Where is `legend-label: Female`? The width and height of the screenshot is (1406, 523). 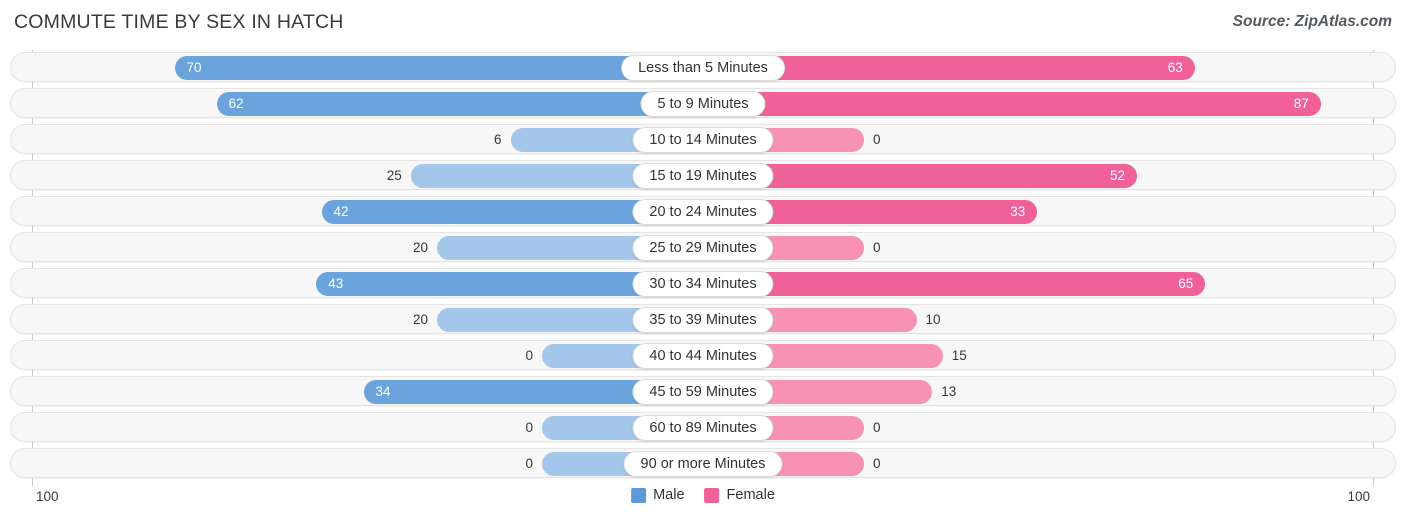 legend-label: Female is located at coordinates (750, 495).